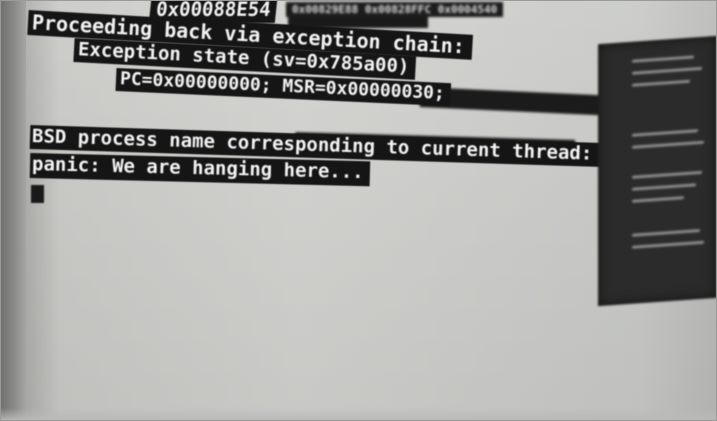 This screenshot has height=421, width=717. What do you see at coordinates (358, 414) in the screenshot?
I see `photo-bottom-edge` at bounding box center [358, 414].